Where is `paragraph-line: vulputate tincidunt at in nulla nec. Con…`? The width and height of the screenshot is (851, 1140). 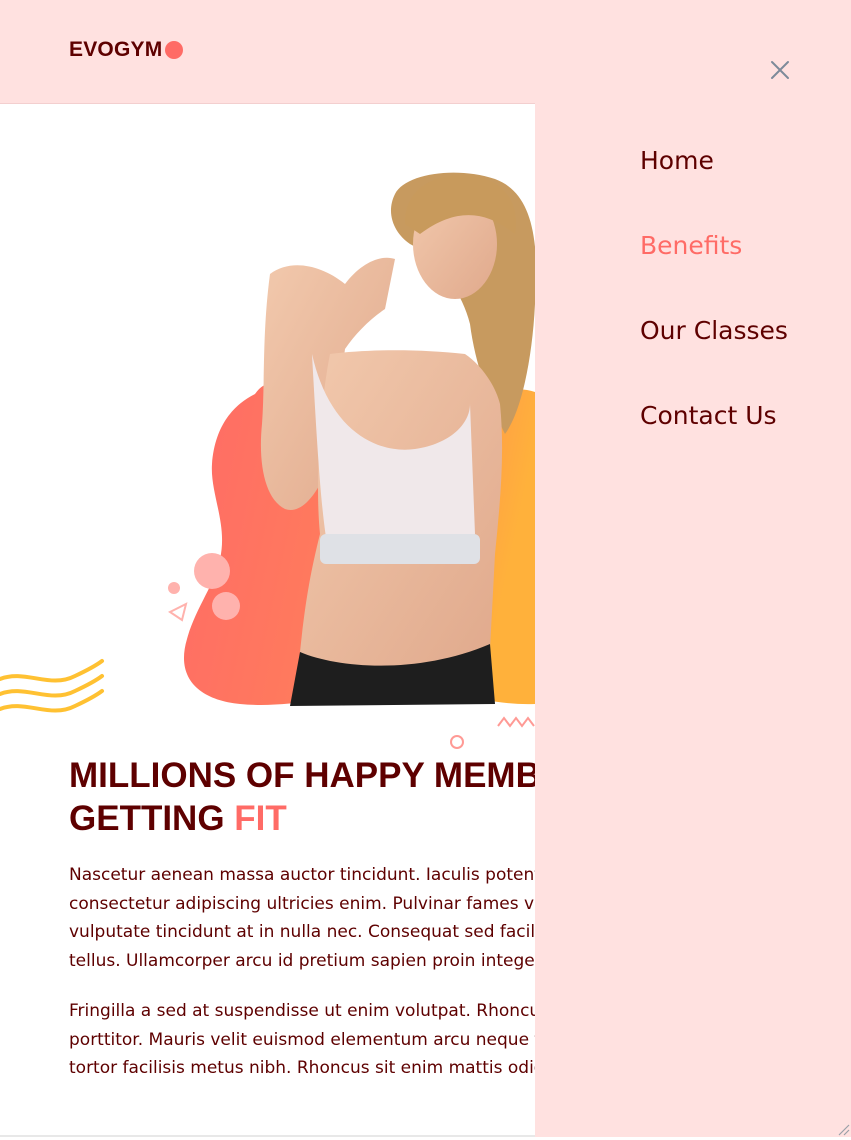 paragraph-line: vulputate tincidunt at in nulla nec. Con… is located at coordinates (309, 932).